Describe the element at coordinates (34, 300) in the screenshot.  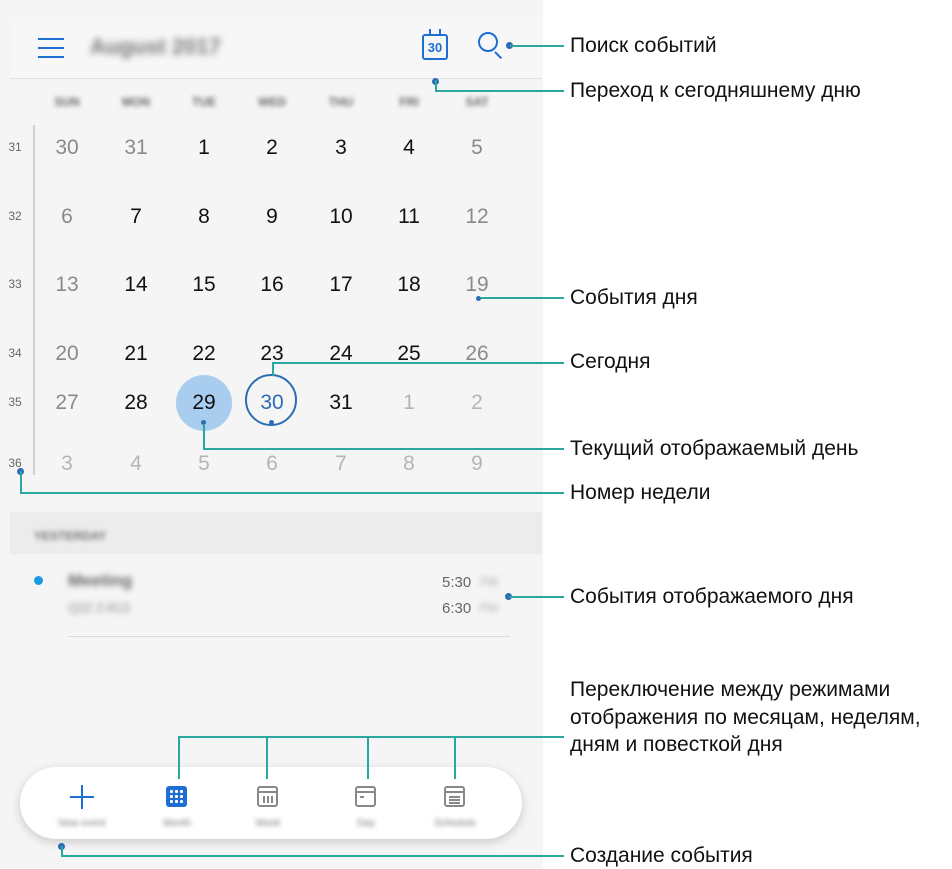
I see `week-number-divider` at that location.